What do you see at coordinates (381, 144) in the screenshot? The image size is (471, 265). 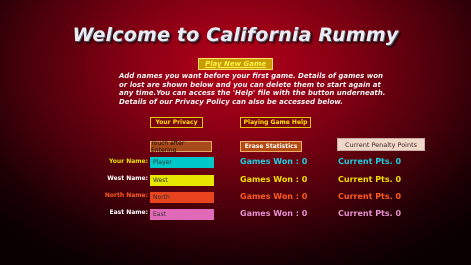 I see `current-penalty-points-button: Current Penalty Points` at bounding box center [381, 144].